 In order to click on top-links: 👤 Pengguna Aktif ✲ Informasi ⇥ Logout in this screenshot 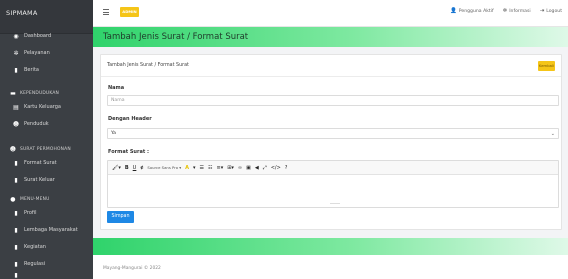, I will do `click(506, 11)`.